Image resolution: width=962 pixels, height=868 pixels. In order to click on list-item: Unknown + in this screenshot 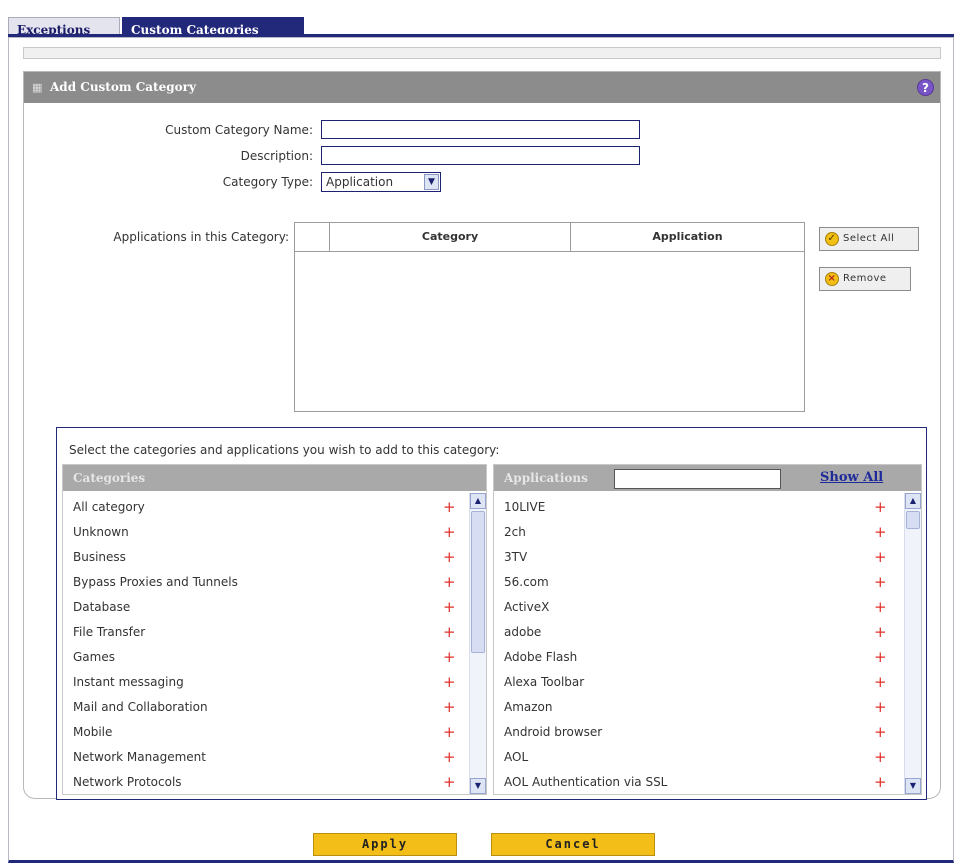, I will do `click(263, 532)`.